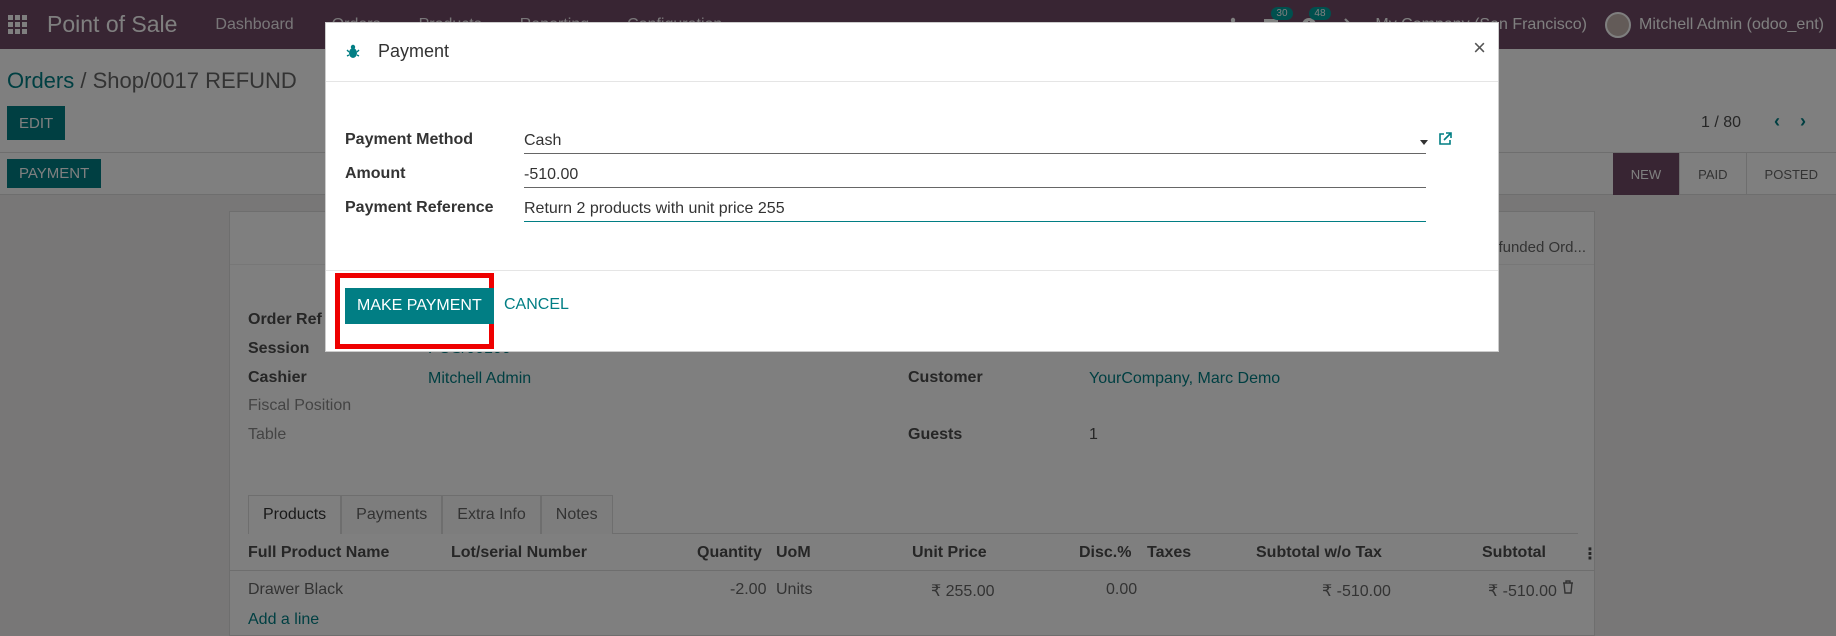  Describe the element at coordinates (414, 51) in the screenshot. I see `dialog-title: Payment` at that location.